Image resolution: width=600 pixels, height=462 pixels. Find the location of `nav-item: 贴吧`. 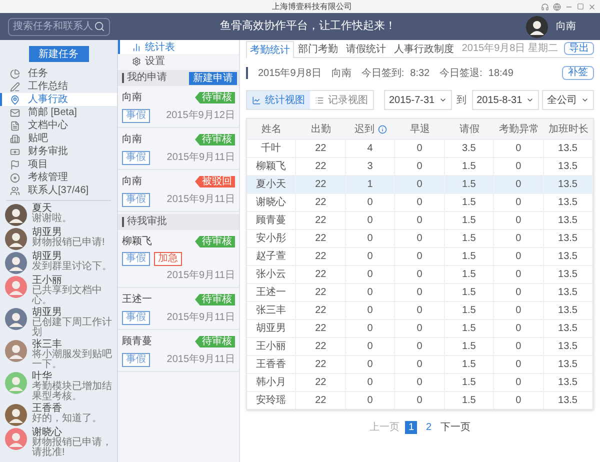

nav-item: 贴吧 is located at coordinates (58, 138).